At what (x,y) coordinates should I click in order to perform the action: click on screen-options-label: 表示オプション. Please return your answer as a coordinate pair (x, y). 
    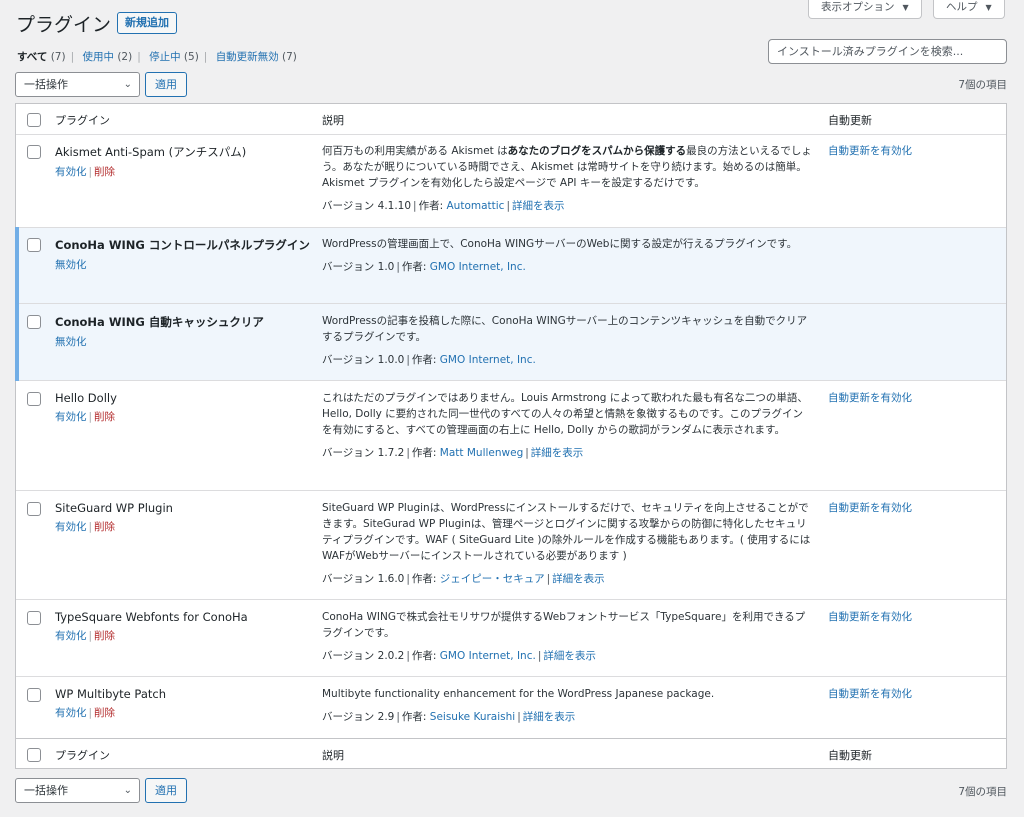
    Looking at the image, I should click on (858, 7).